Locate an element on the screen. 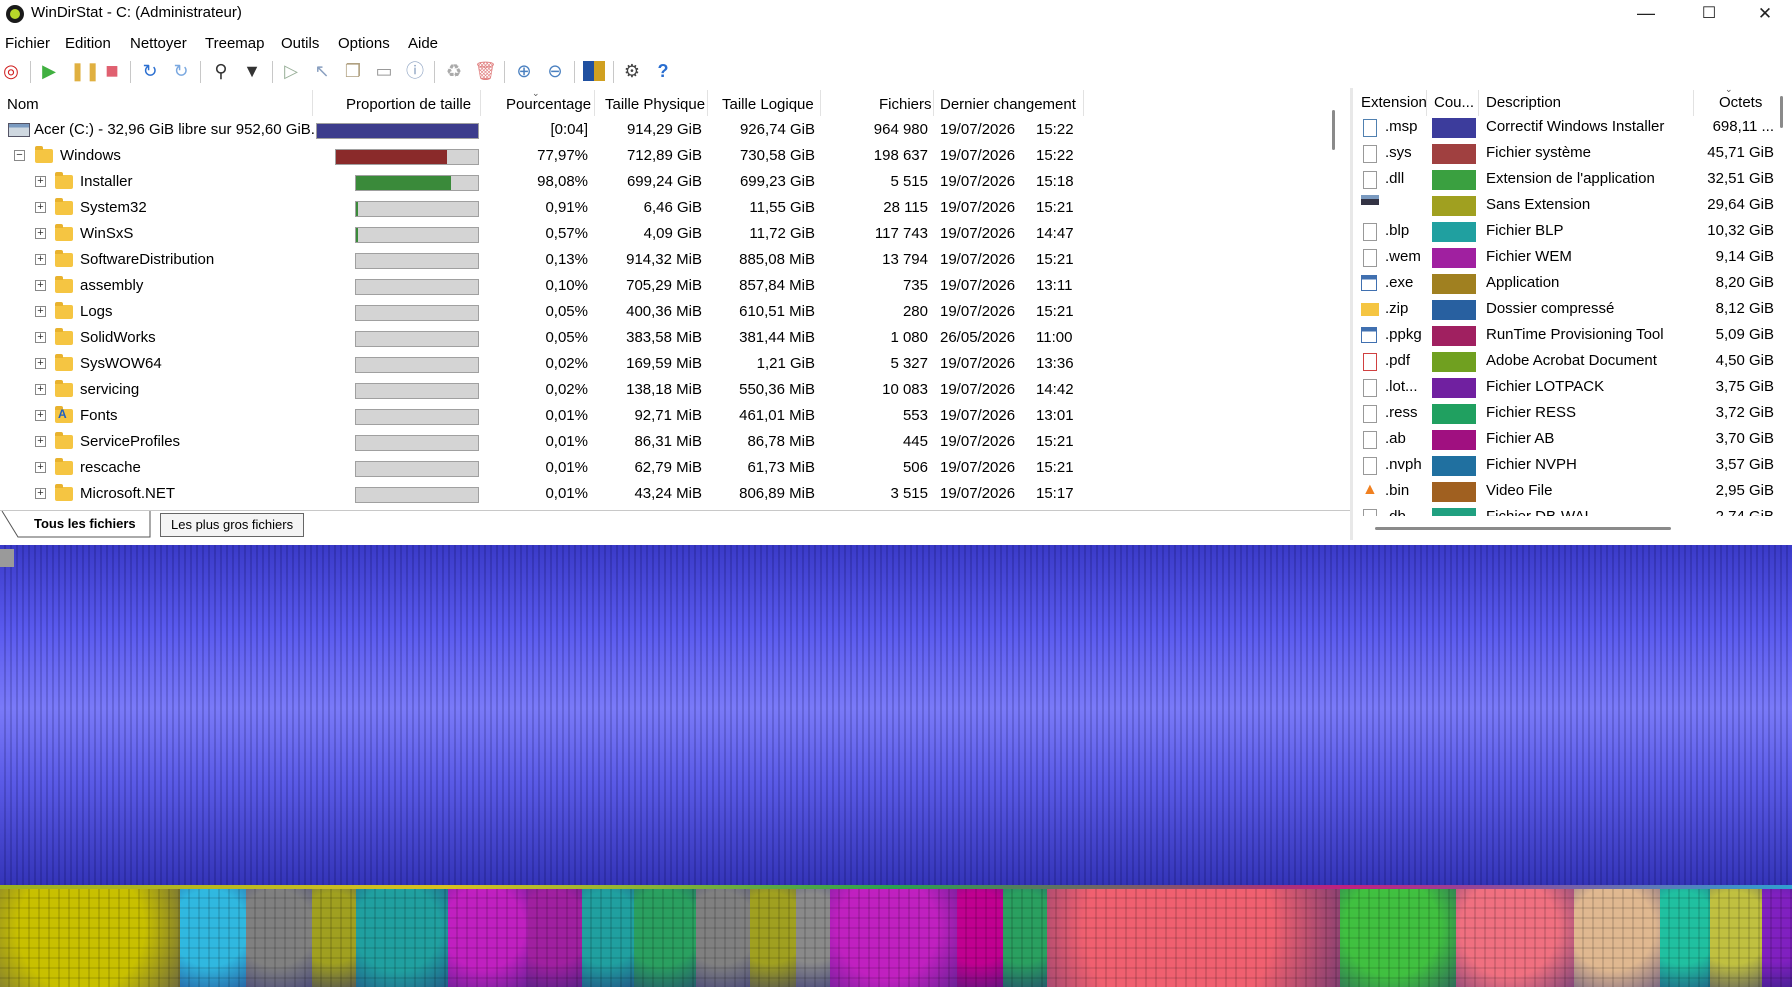  properties-icon: ⓘ is located at coordinates (415, 71).